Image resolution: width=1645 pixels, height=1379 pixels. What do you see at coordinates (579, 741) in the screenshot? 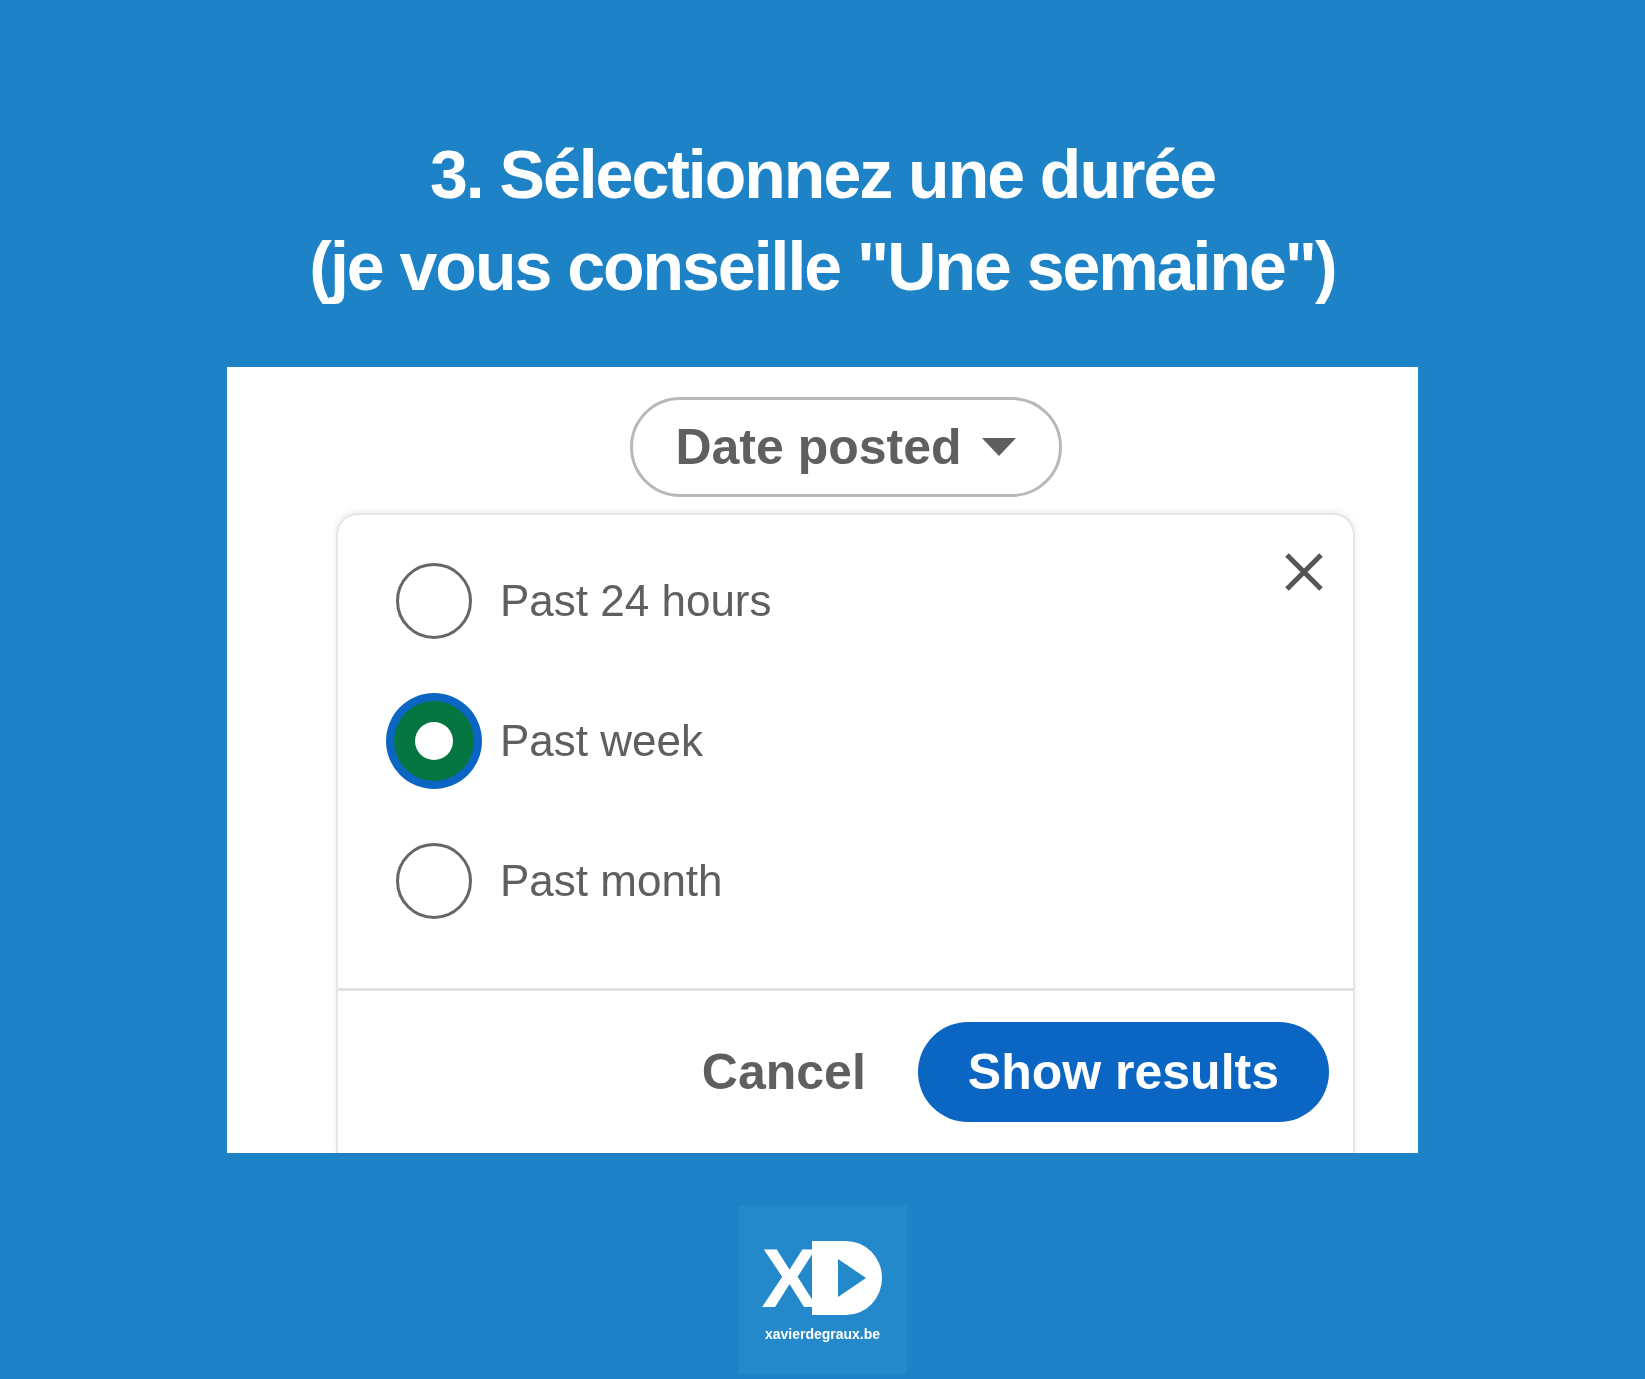
I see `radio-option: Past week` at bounding box center [579, 741].